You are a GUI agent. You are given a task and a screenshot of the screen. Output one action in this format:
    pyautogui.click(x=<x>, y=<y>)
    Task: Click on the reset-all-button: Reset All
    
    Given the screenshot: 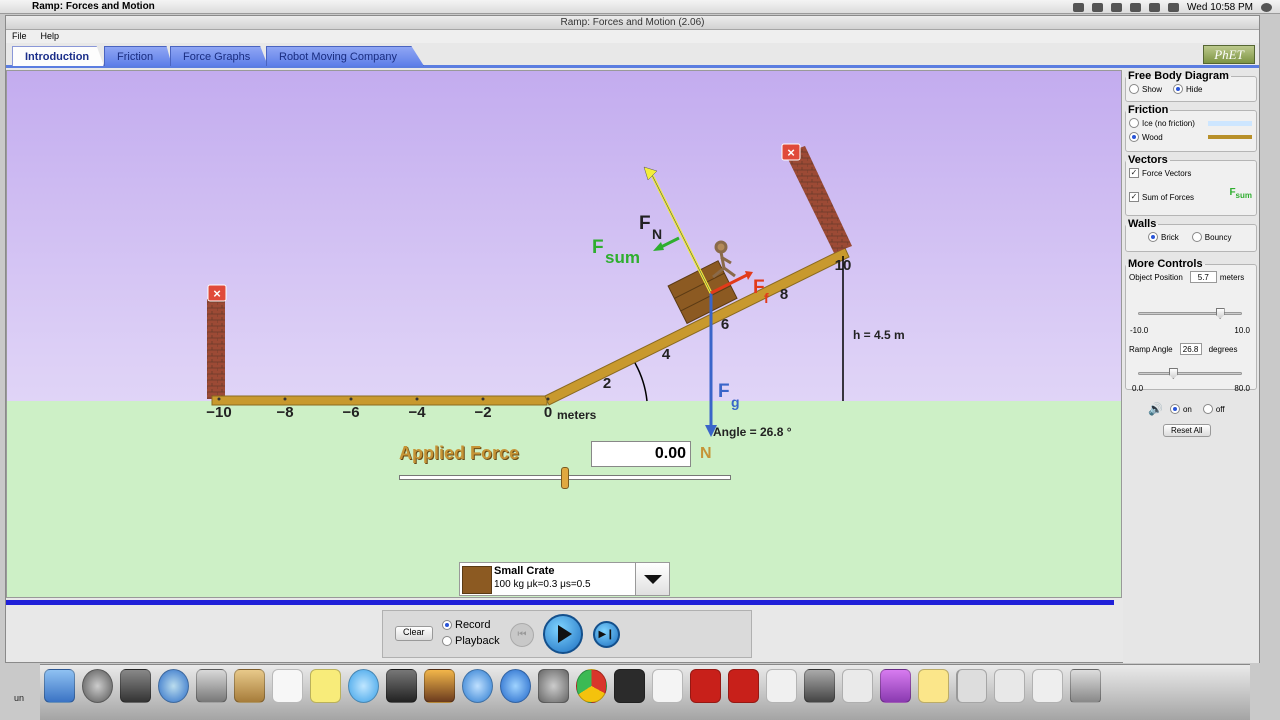 What is the action you would take?
    pyautogui.click(x=1187, y=430)
    